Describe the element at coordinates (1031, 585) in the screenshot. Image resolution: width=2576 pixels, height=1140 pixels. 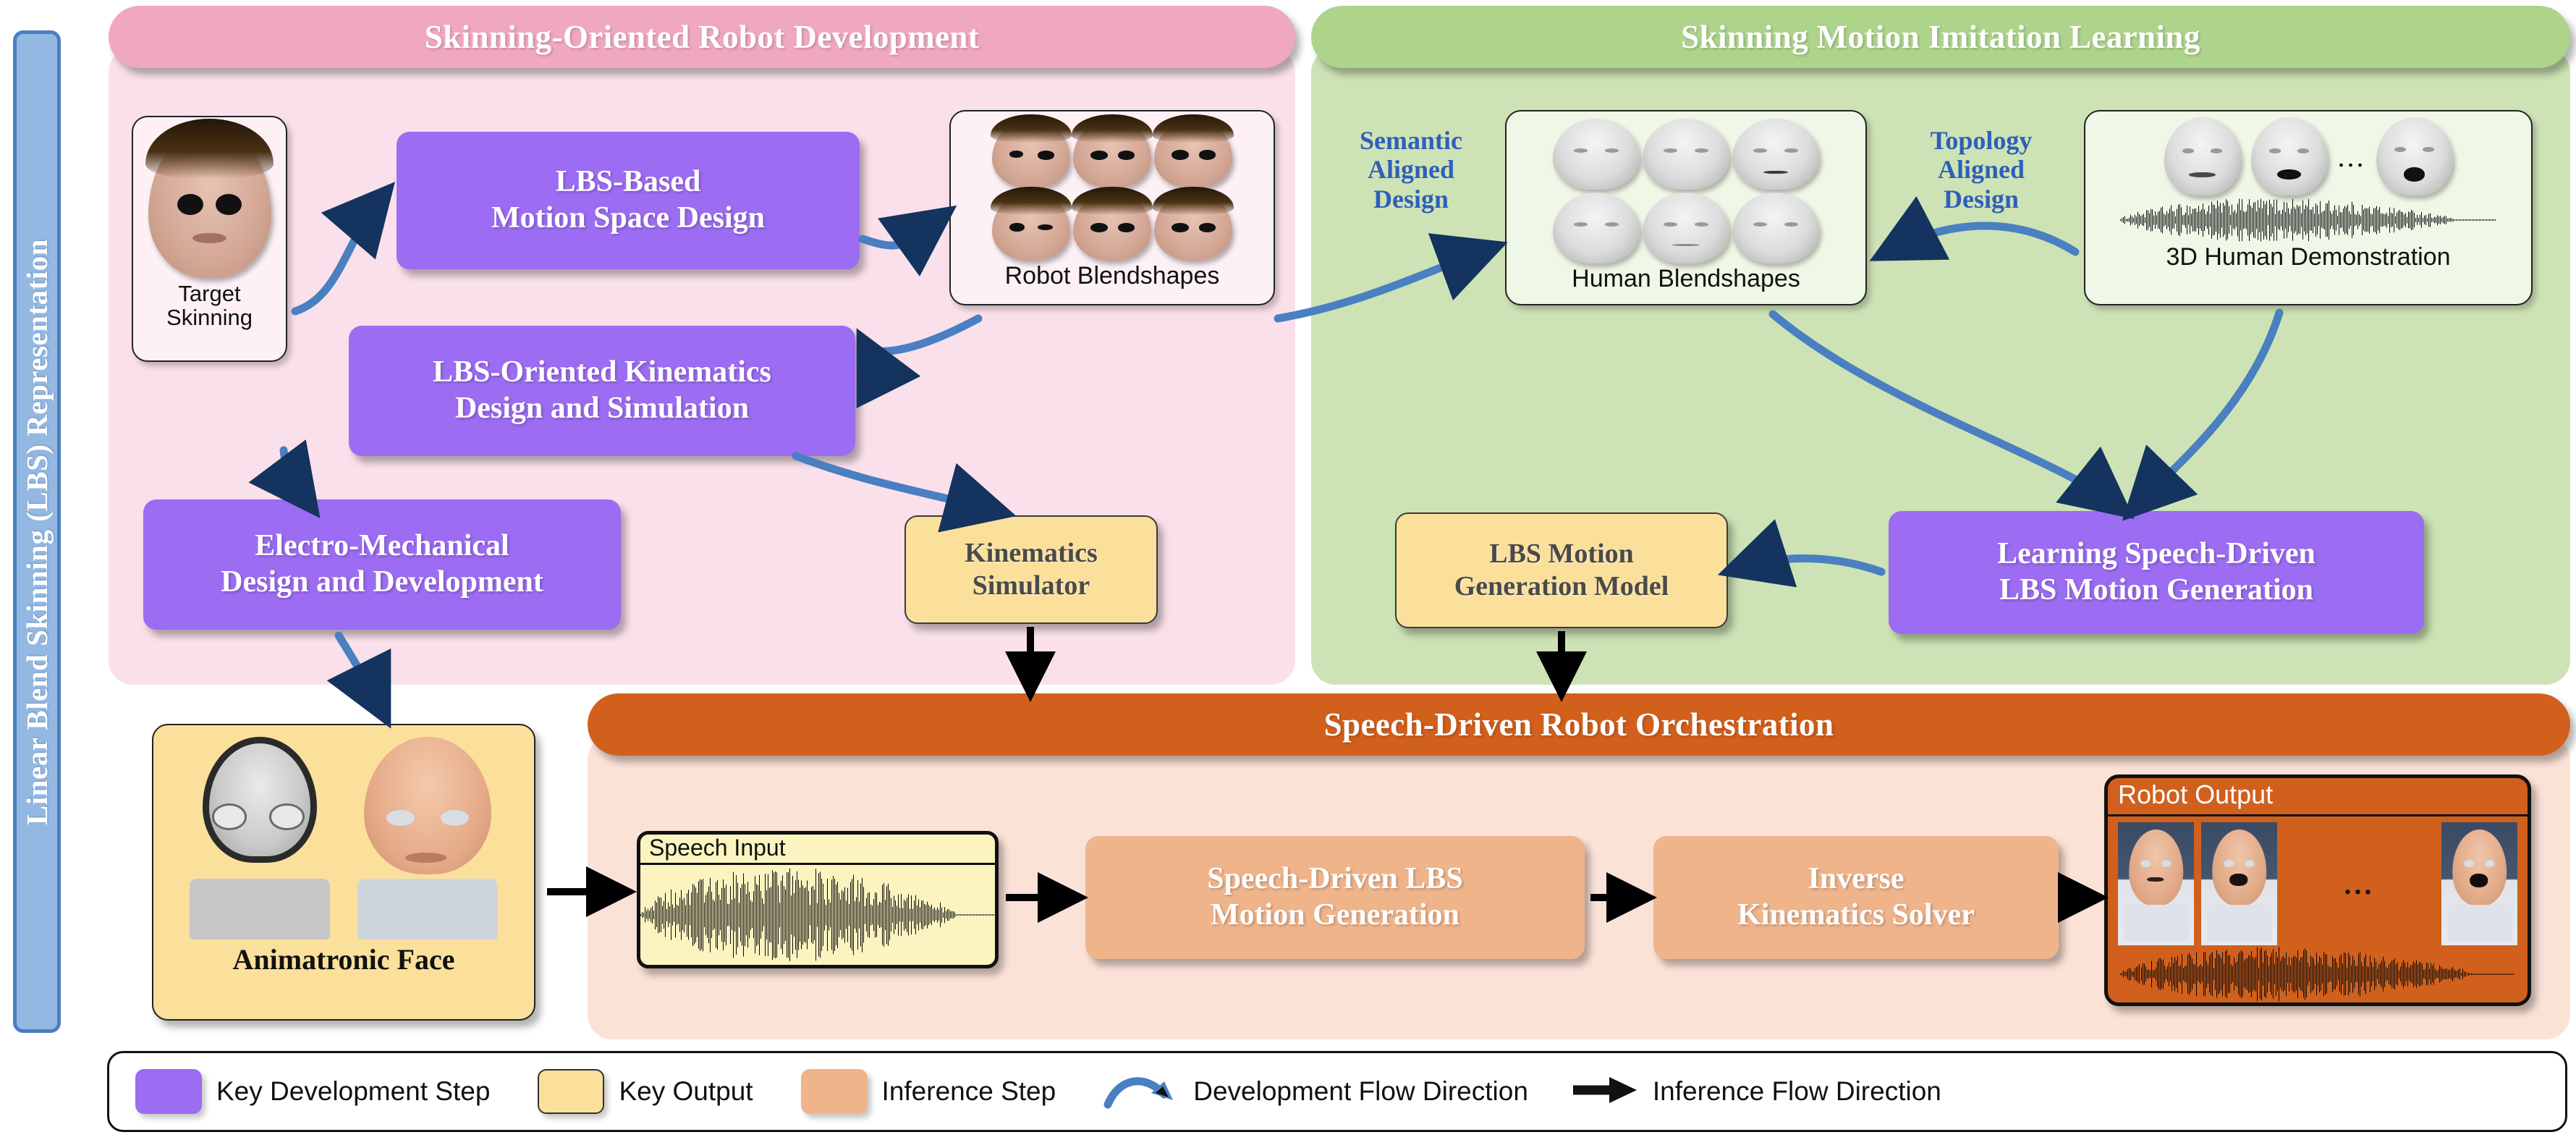
I see `kin-sim-line2: Simulator` at that location.